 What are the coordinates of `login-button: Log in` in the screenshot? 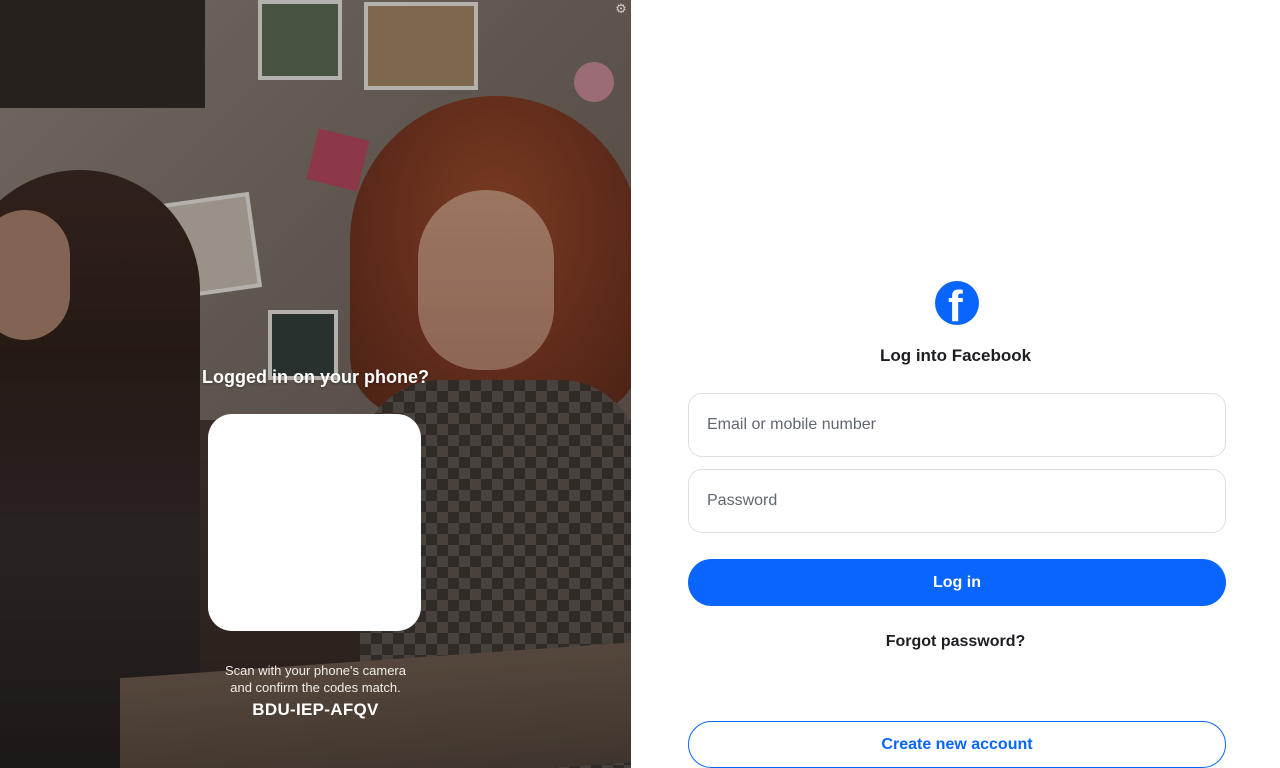 It's located at (957, 582).